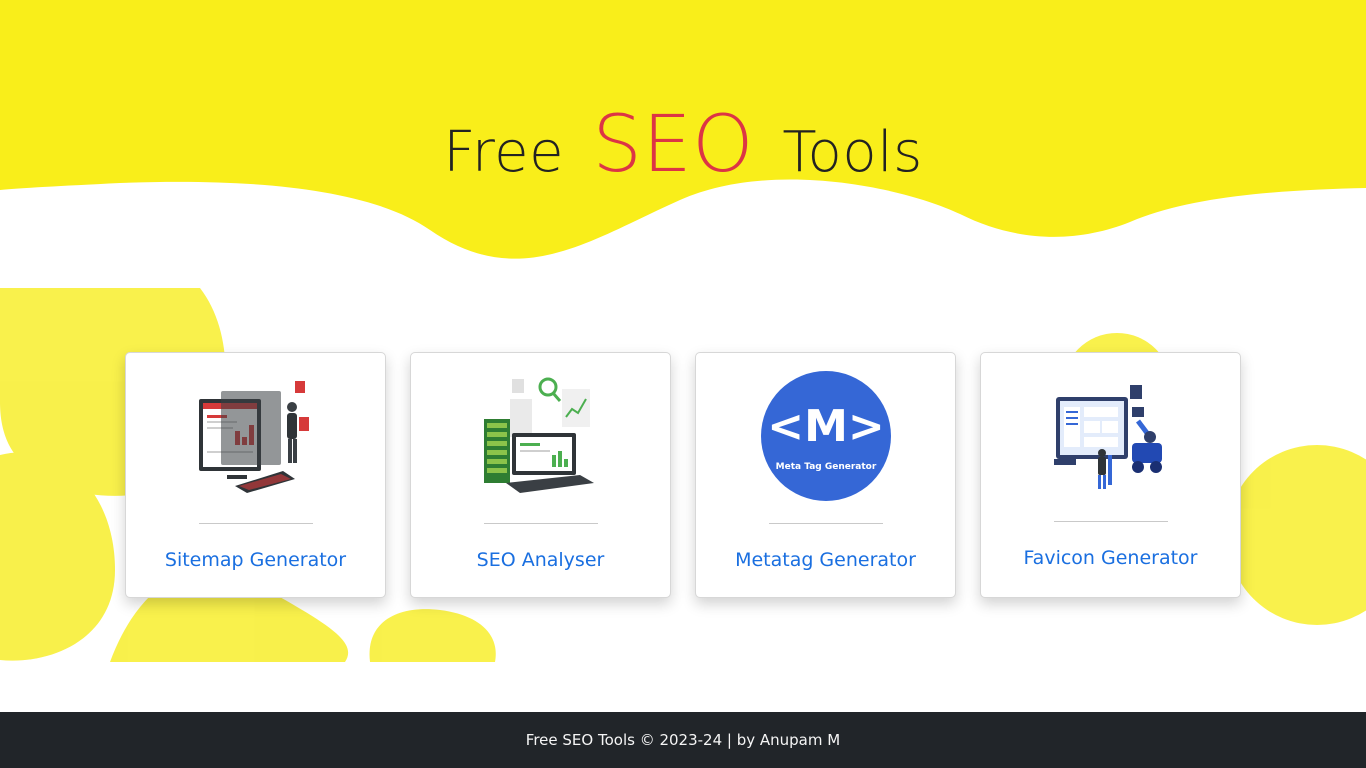 Image resolution: width=1366 pixels, height=768 pixels. I want to click on tool-card-sitemap-generator: Sitemap Generator, so click(255, 475).